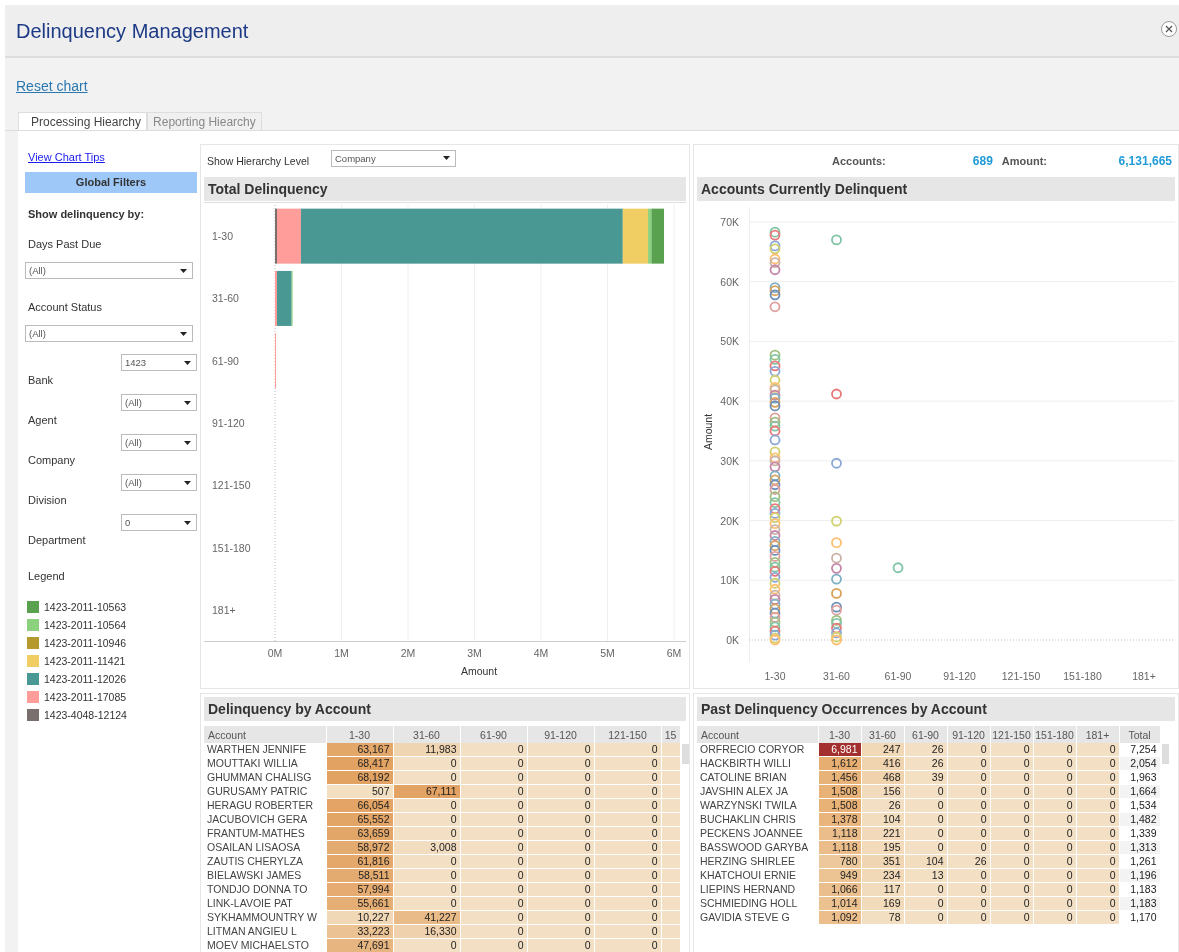 The width and height of the screenshot is (1179, 952). Describe the element at coordinates (87, 214) in the screenshot. I see `section-label: Show delinquency by:` at that location.